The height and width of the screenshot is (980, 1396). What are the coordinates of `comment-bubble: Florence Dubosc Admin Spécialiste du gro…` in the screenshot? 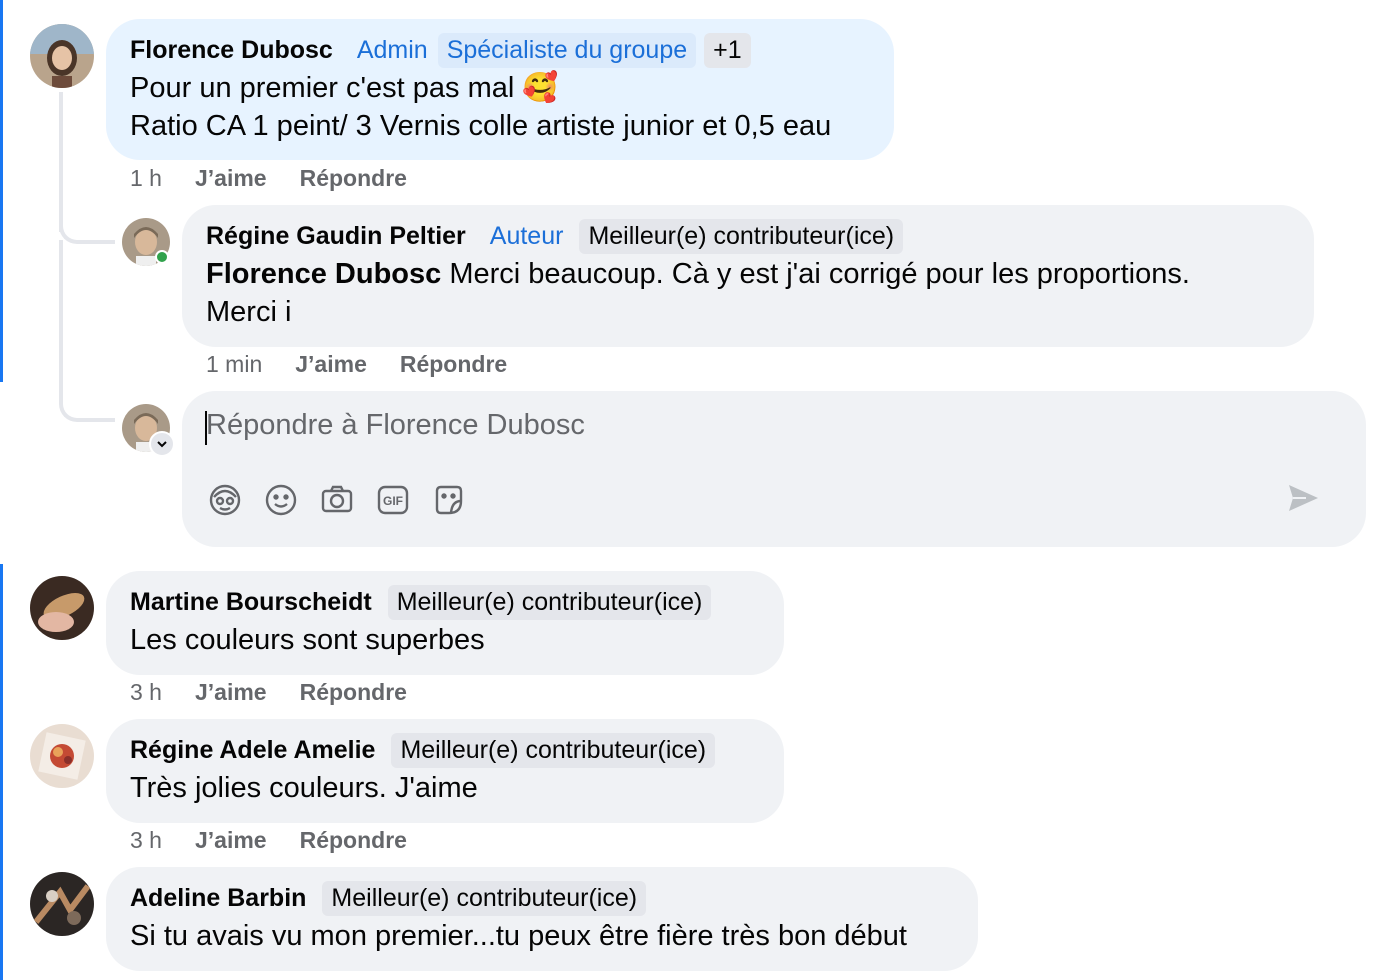 It's located at (500, 89).